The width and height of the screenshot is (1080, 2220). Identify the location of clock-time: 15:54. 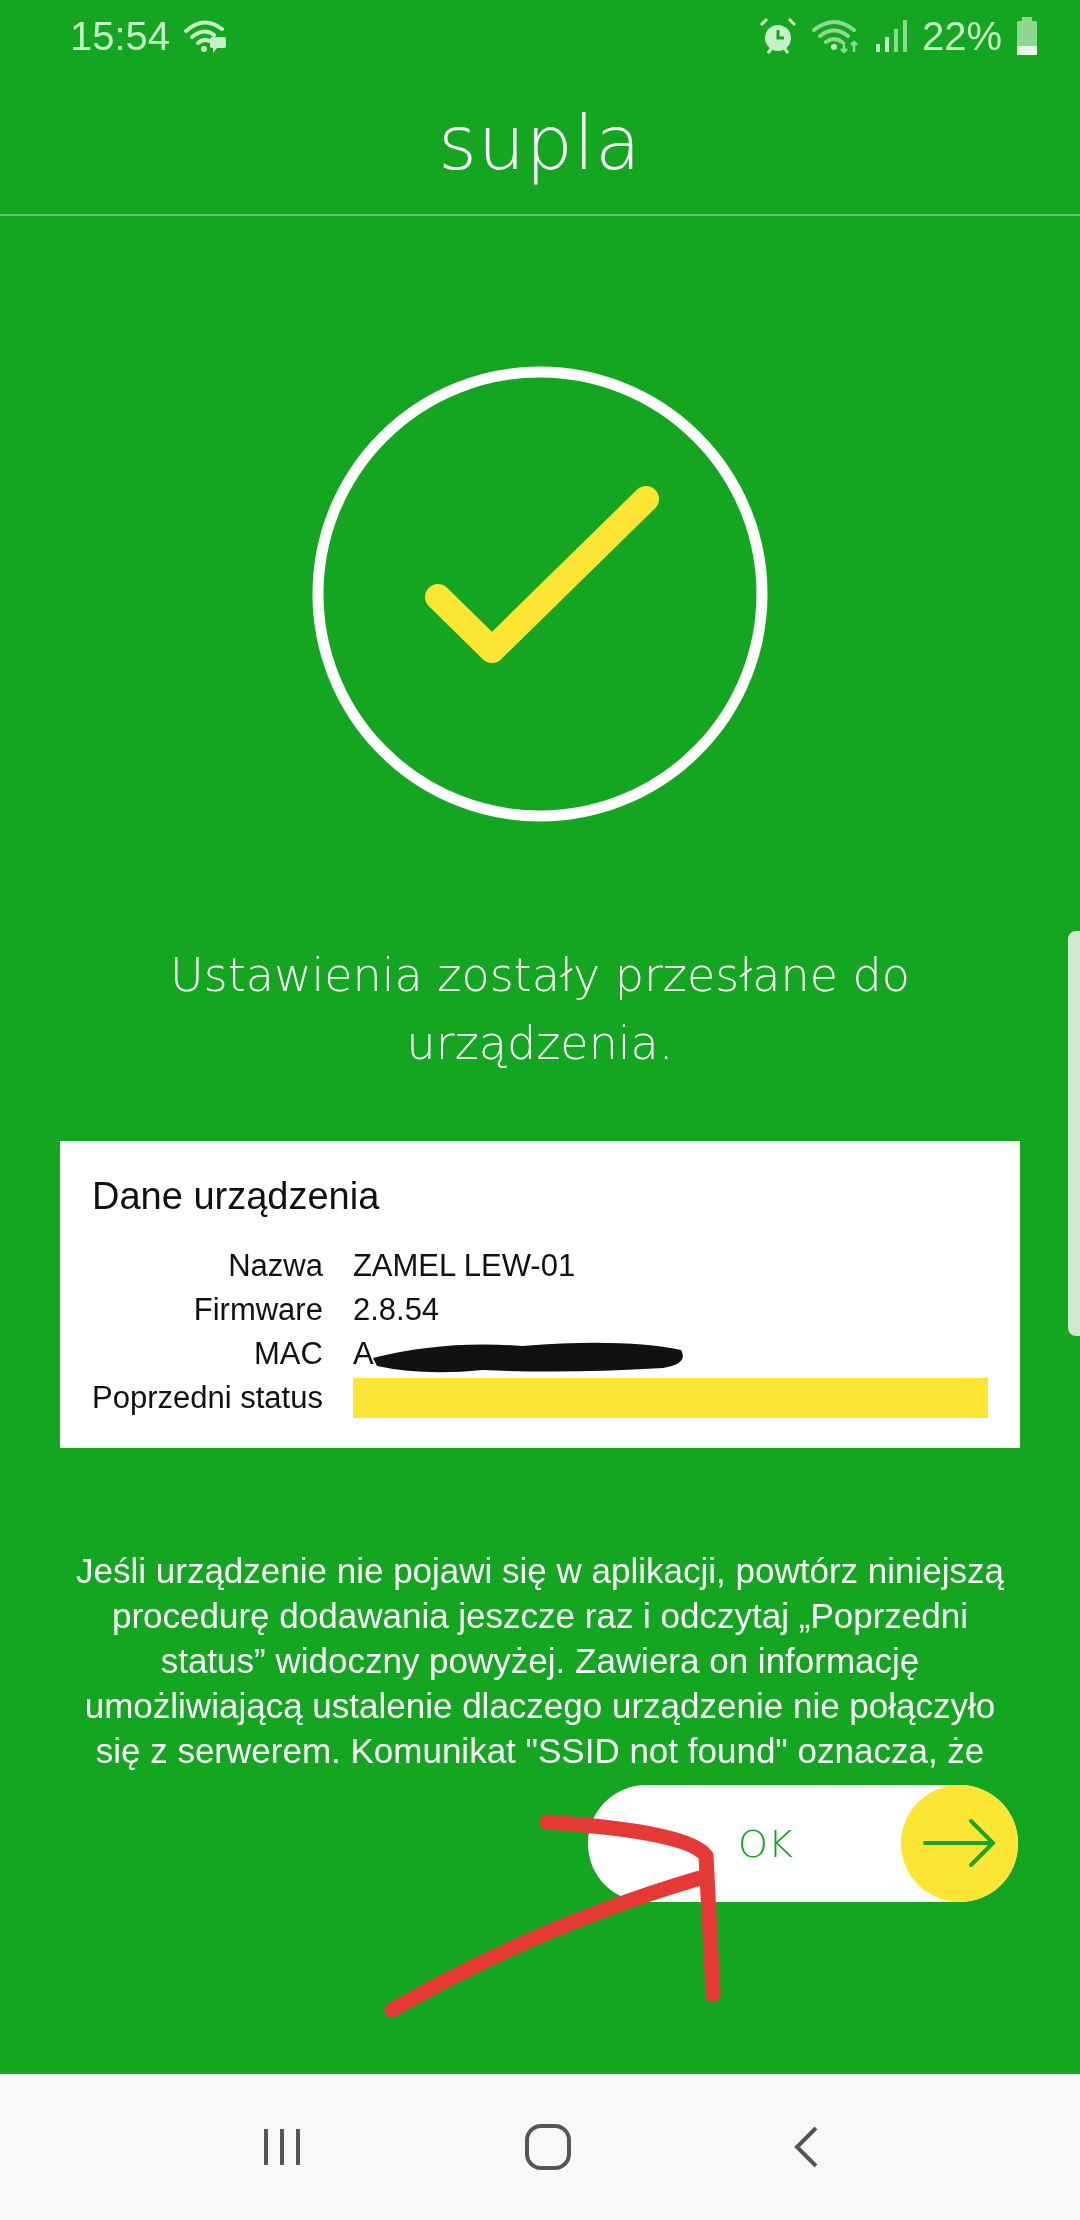
(120, 36).